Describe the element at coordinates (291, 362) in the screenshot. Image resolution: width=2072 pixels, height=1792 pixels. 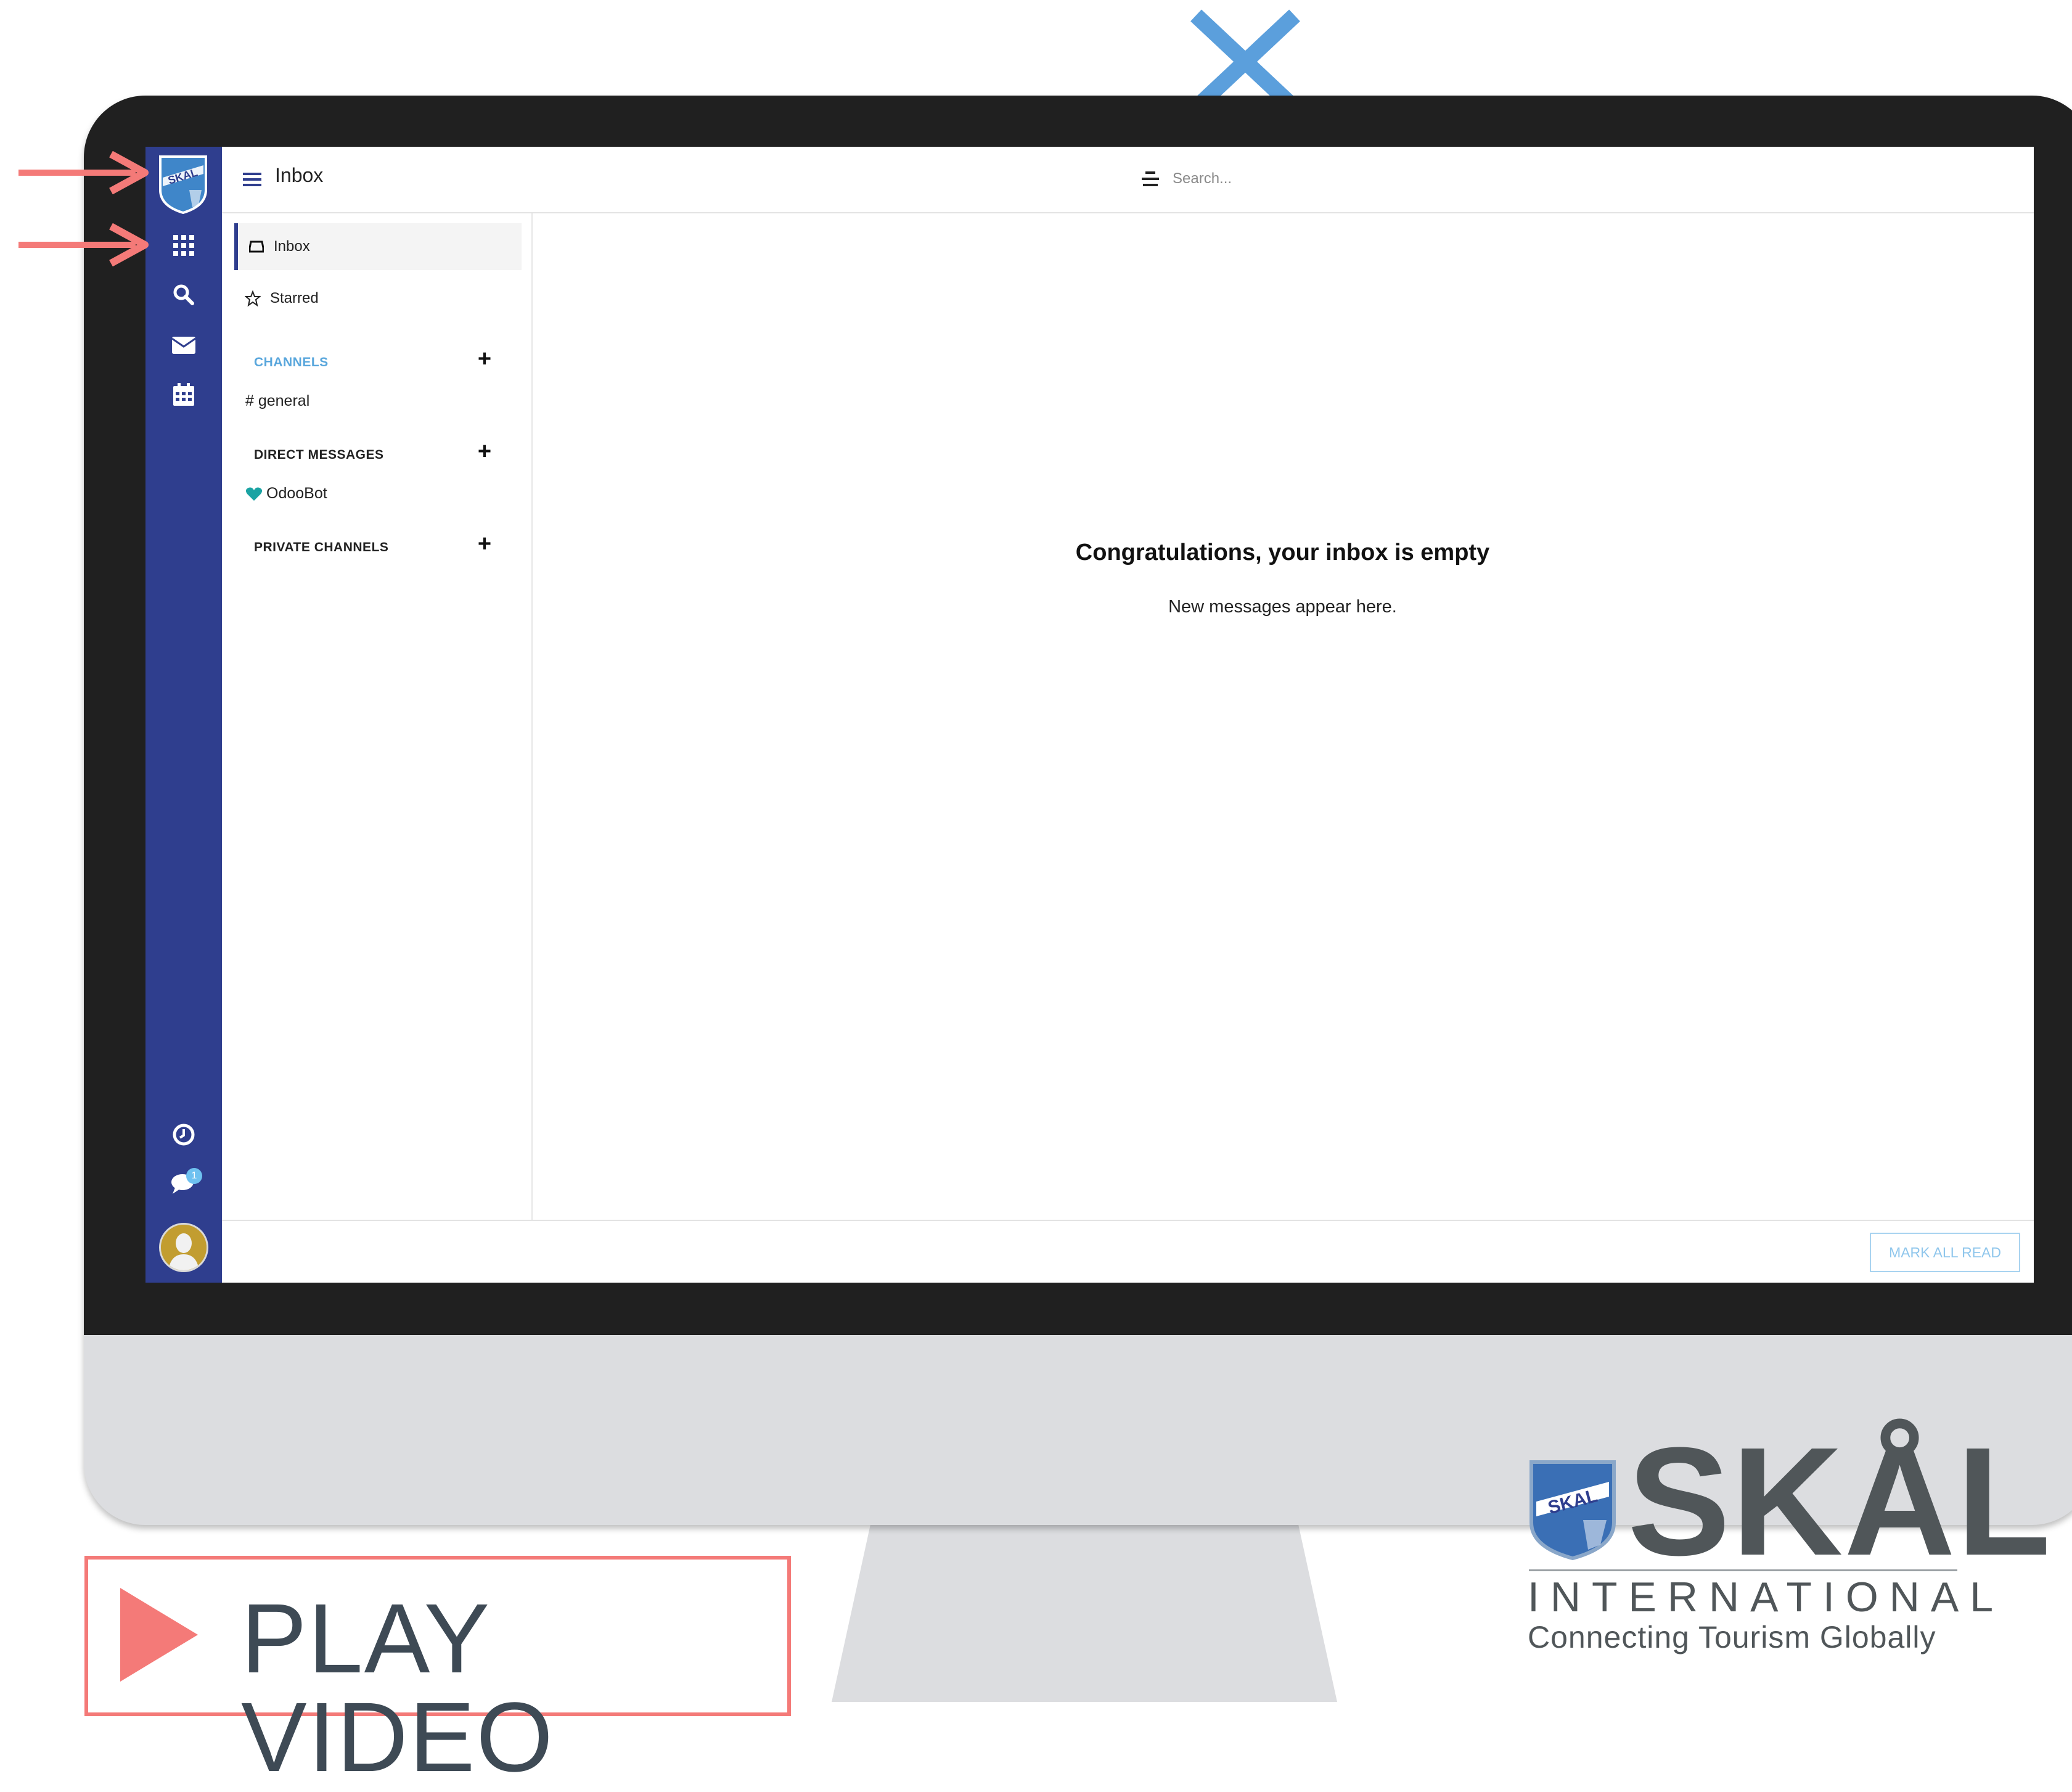
I see `channels-title: CHANNELS` at that location.